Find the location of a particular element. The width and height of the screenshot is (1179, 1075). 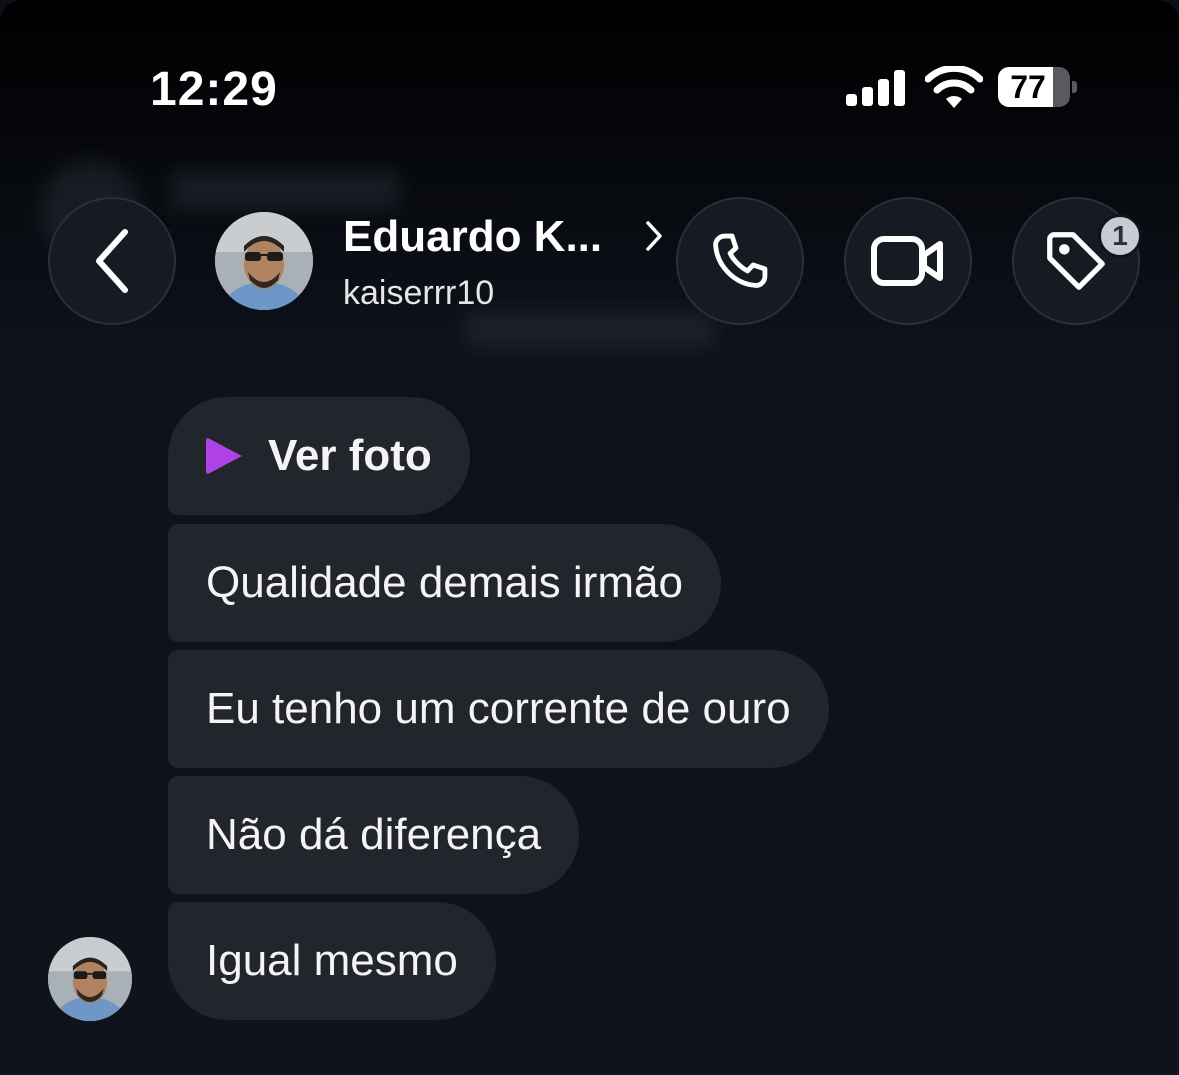

contact-avatar is located at coordinates (264, 261).